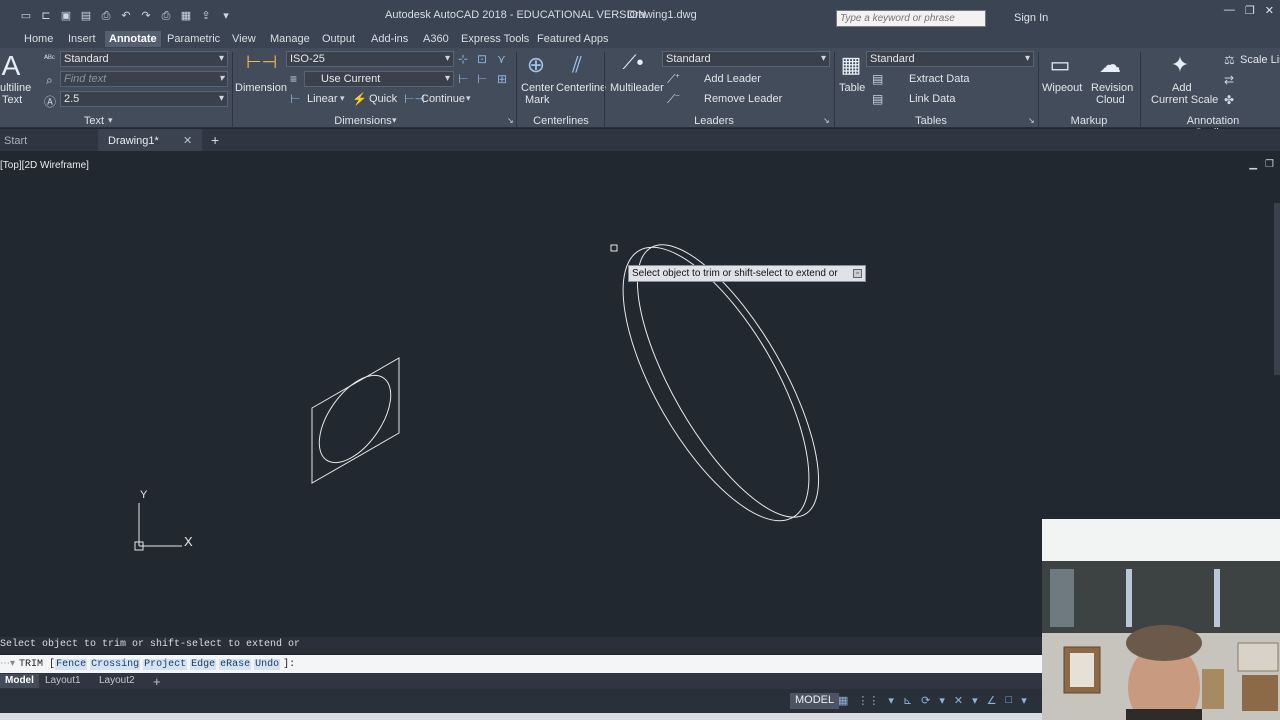 Image resolution: width=1280 pixels, height=720 pixels. Describe the element at coordinates (193, 39) in the screenshot. I see `tab-parametric: Parametric` at that location.